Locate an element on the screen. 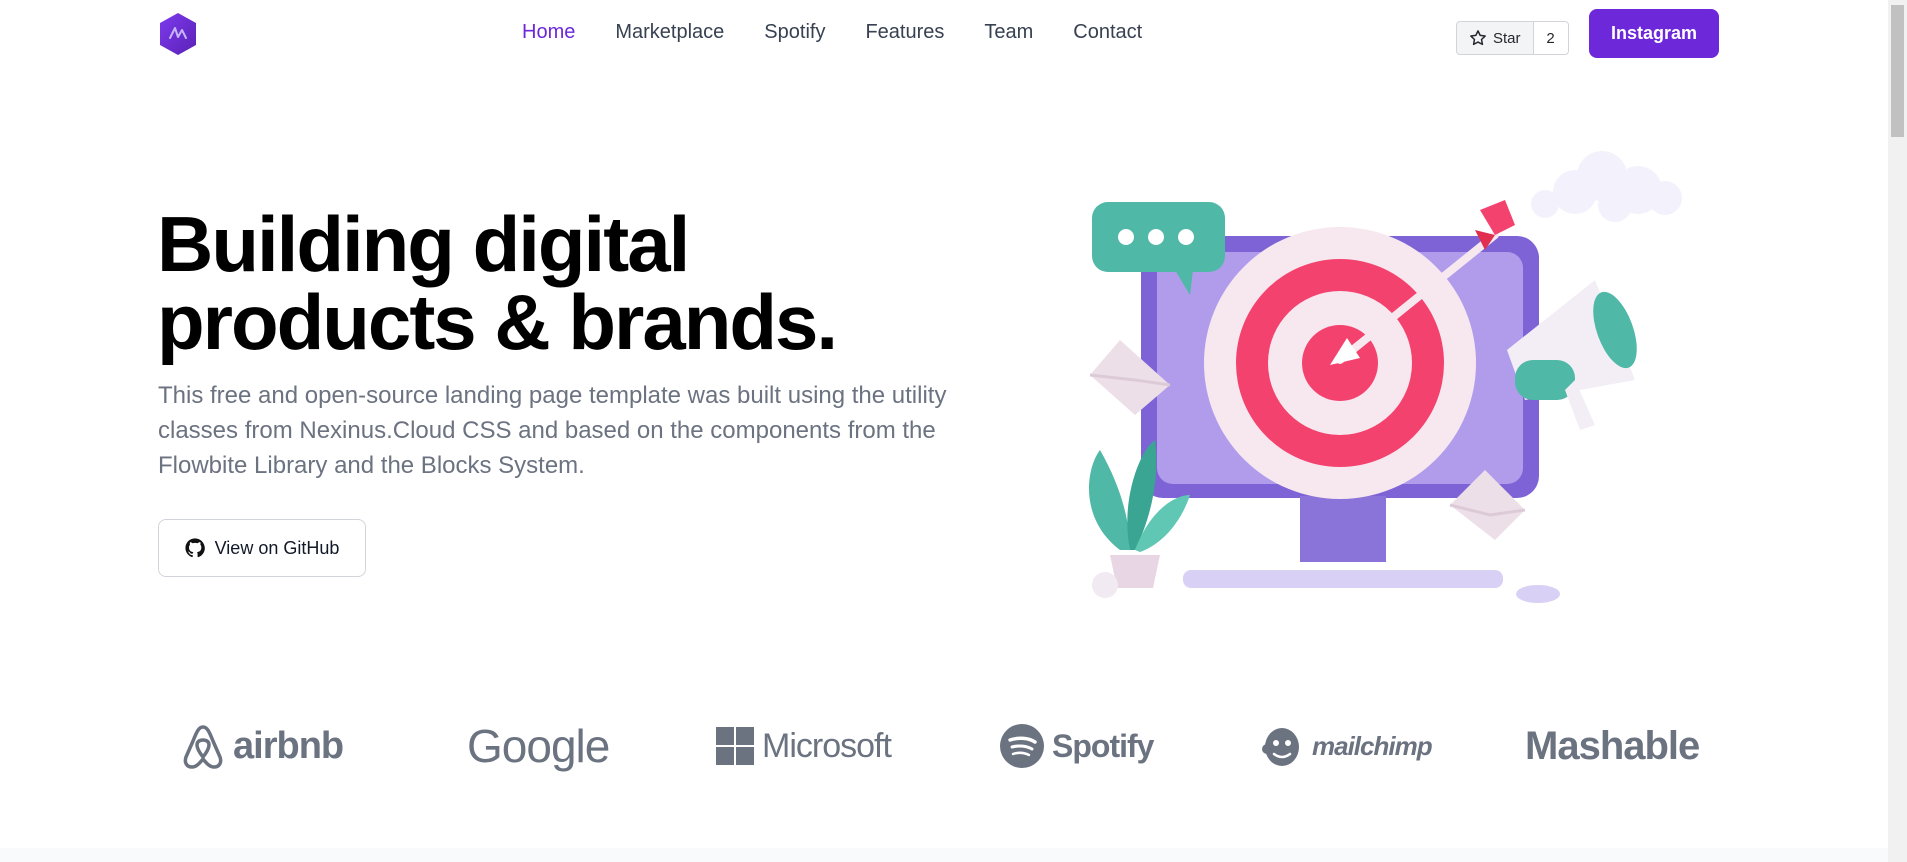 This screenshot has width=1907, height=862. view-on-github-label: View on GitHub is located at coordinates (277, 547).